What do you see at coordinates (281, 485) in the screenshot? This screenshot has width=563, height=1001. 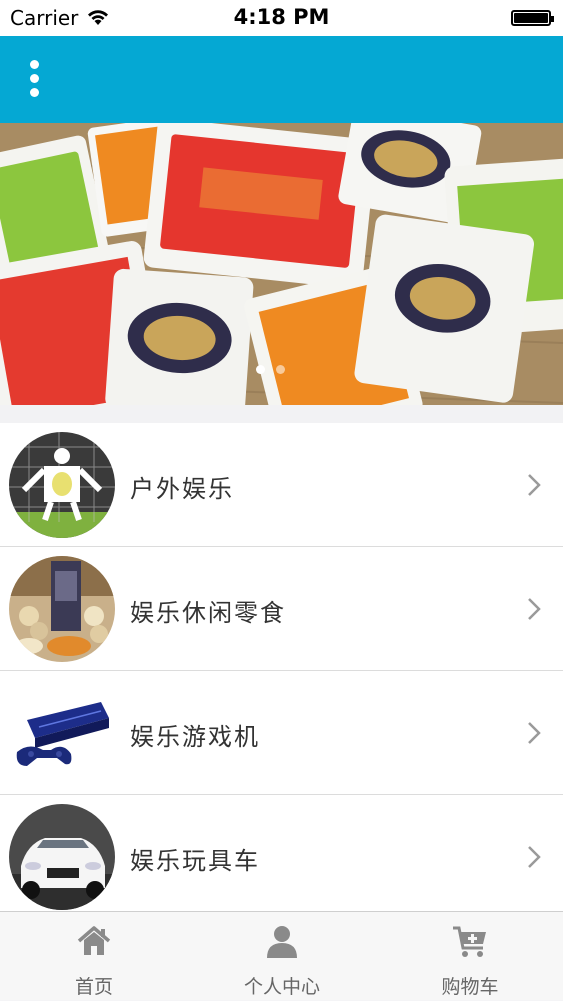 I see `list-item-outdoor-entertainment: 户外娱乐` at bounding box center [281, 485].